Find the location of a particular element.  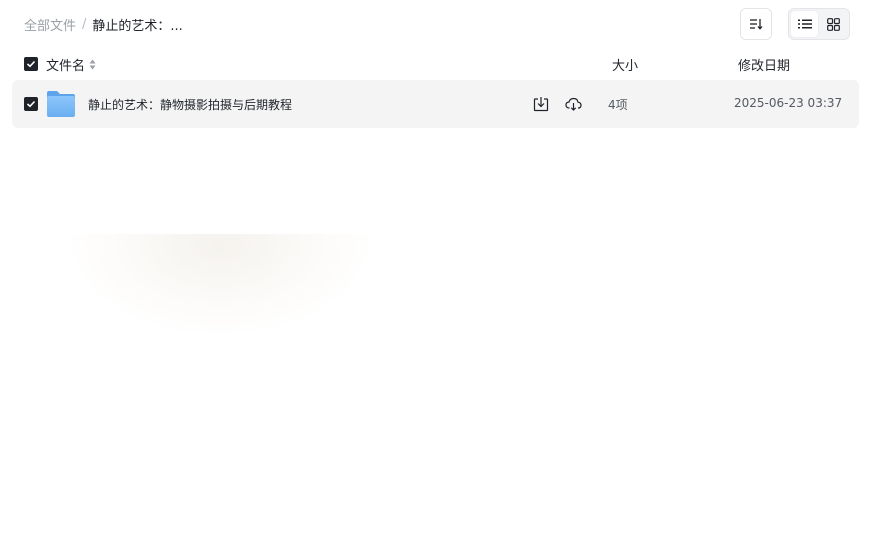

download-button is located at coordinates (541, 104).